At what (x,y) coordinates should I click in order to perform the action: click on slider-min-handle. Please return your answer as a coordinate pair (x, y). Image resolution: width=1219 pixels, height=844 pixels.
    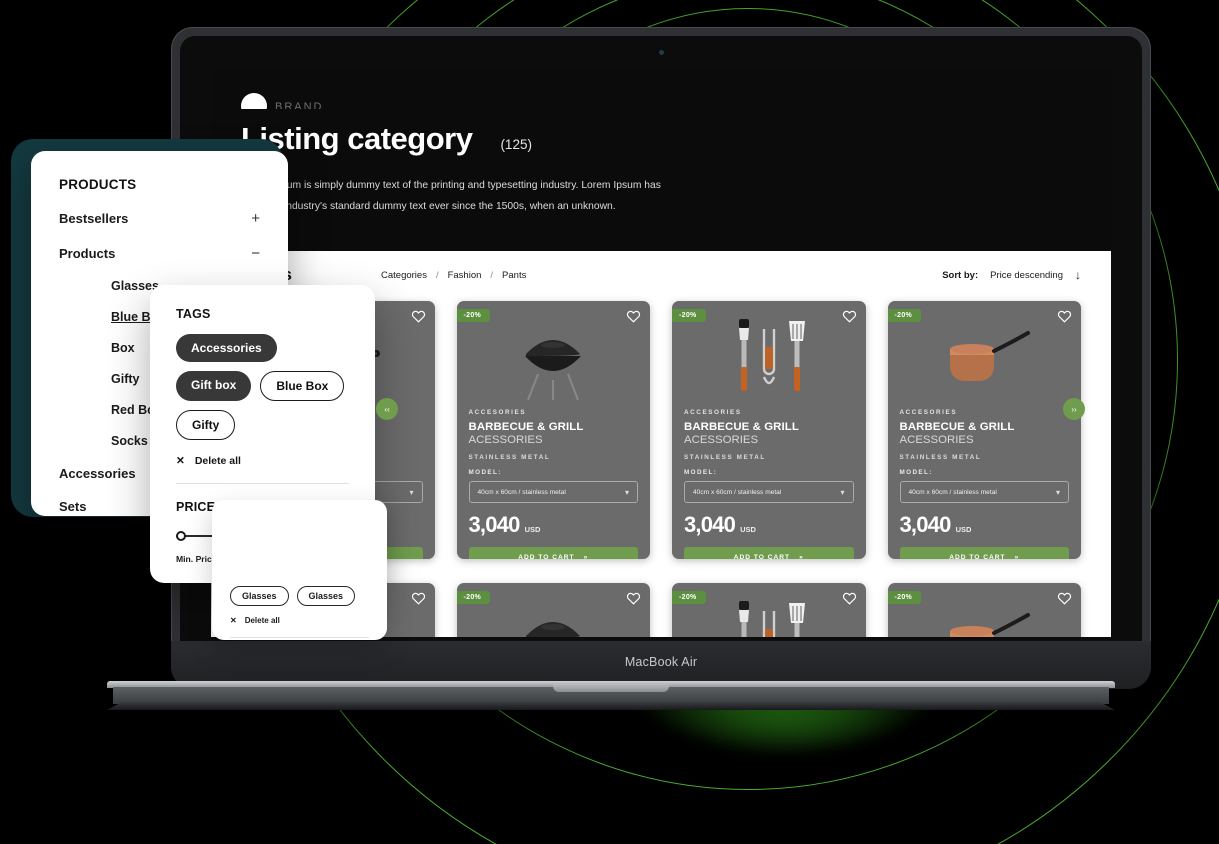
    Looking at the image, I should click on (181, 536).